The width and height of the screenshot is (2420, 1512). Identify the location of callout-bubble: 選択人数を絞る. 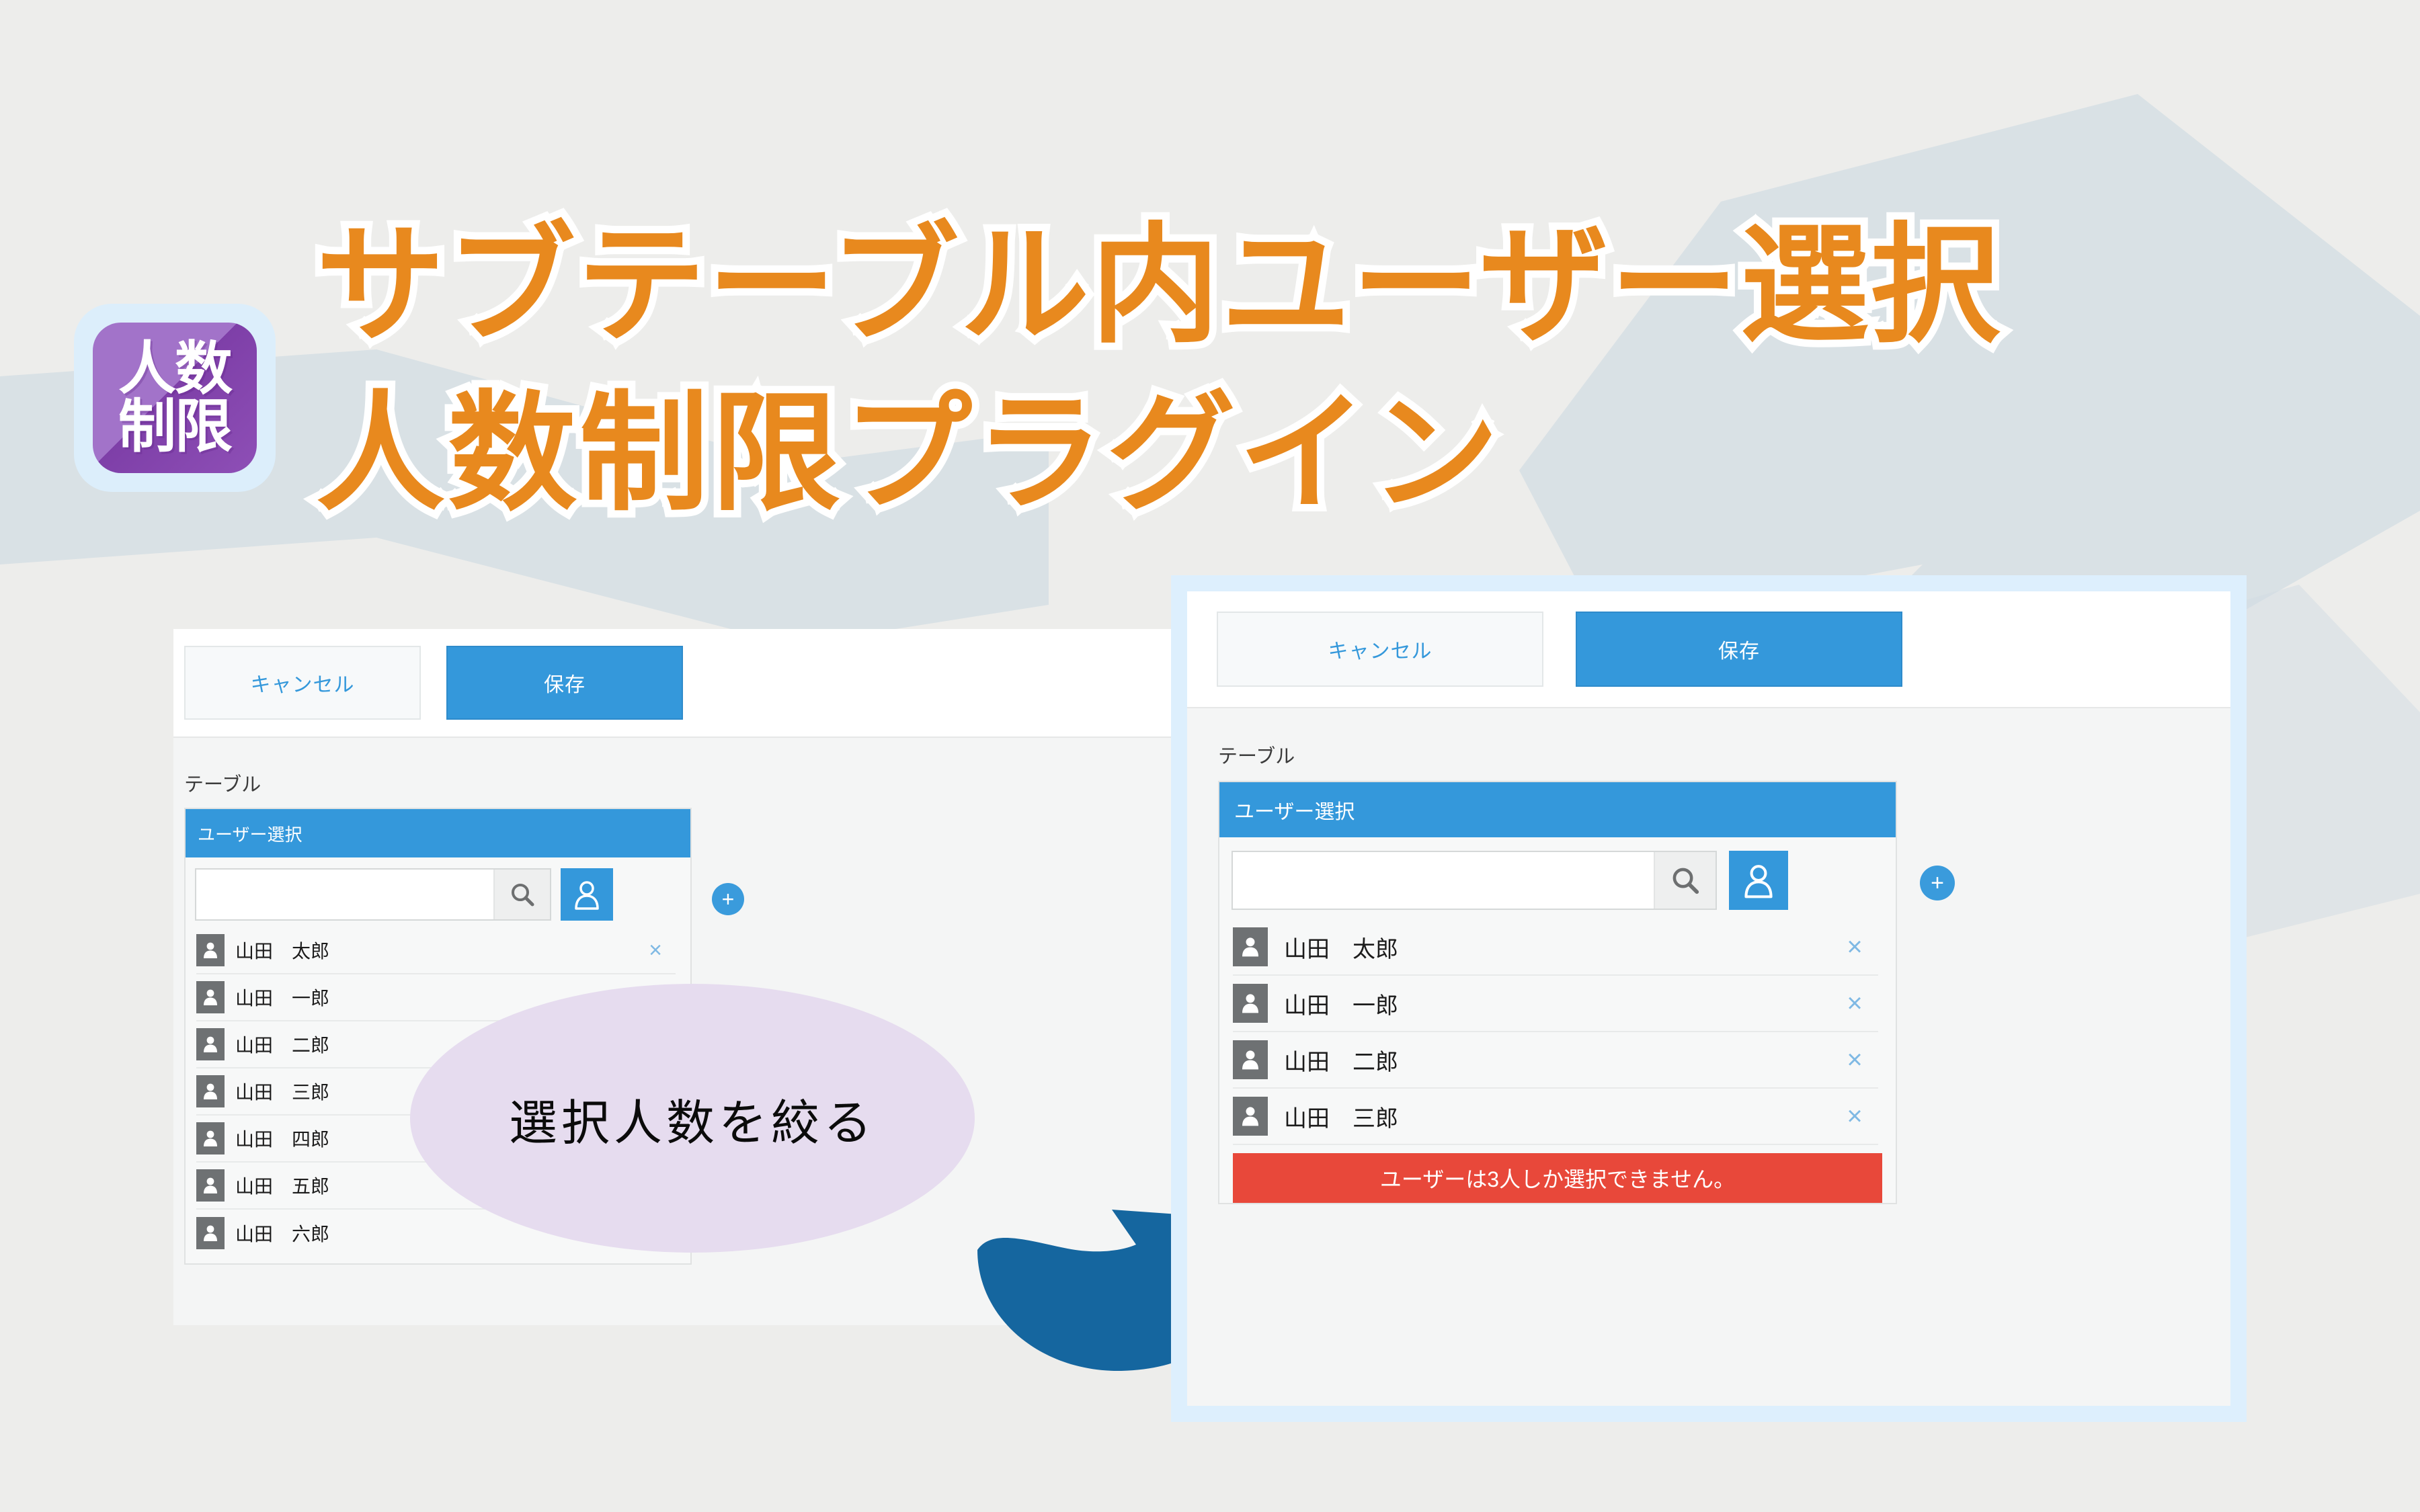
(692, 1118).